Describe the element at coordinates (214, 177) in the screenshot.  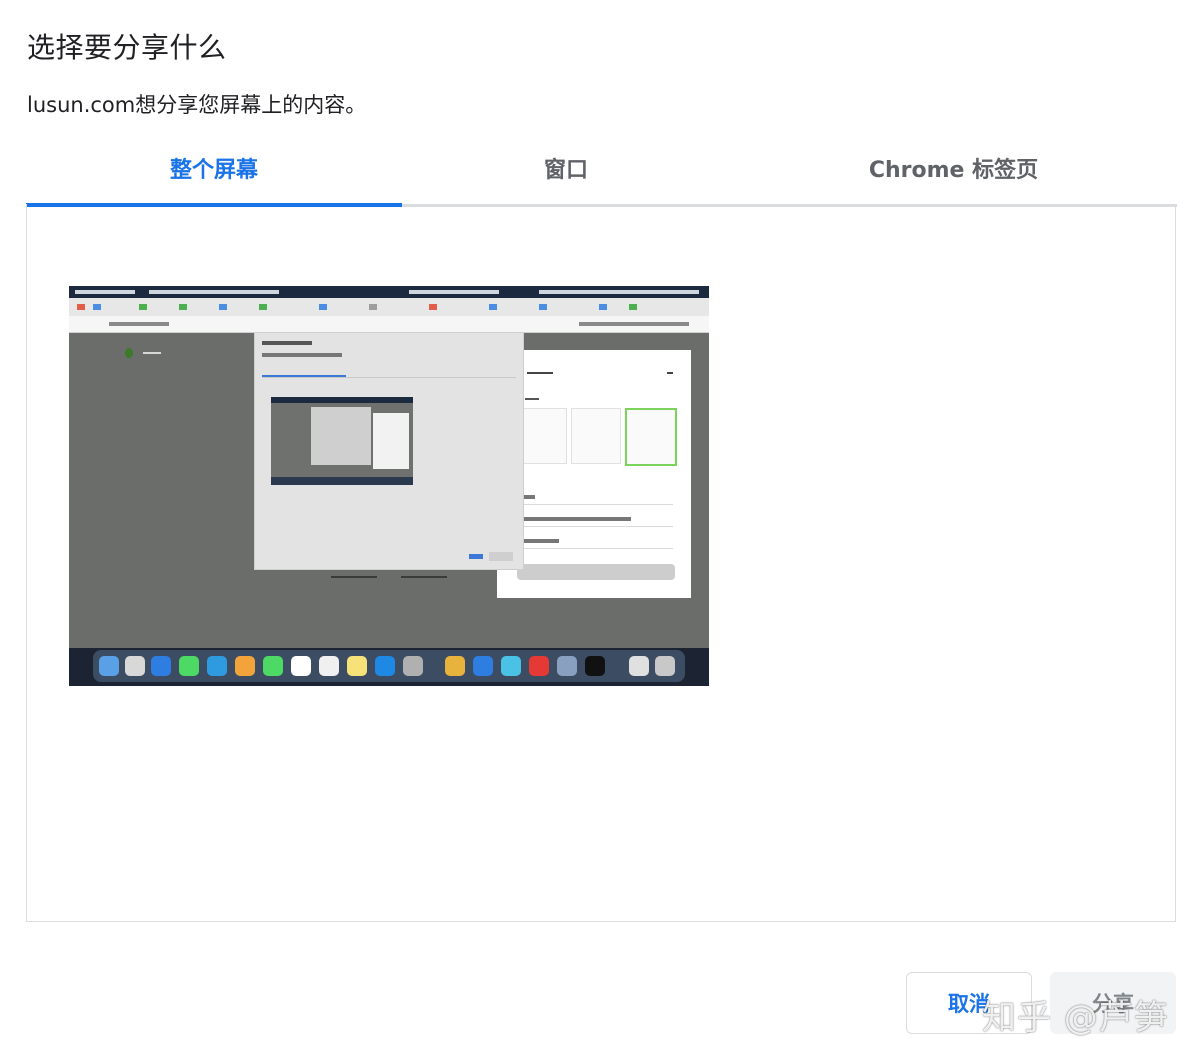
I see `tab-entire-screen: 整个屏幕` at that location.